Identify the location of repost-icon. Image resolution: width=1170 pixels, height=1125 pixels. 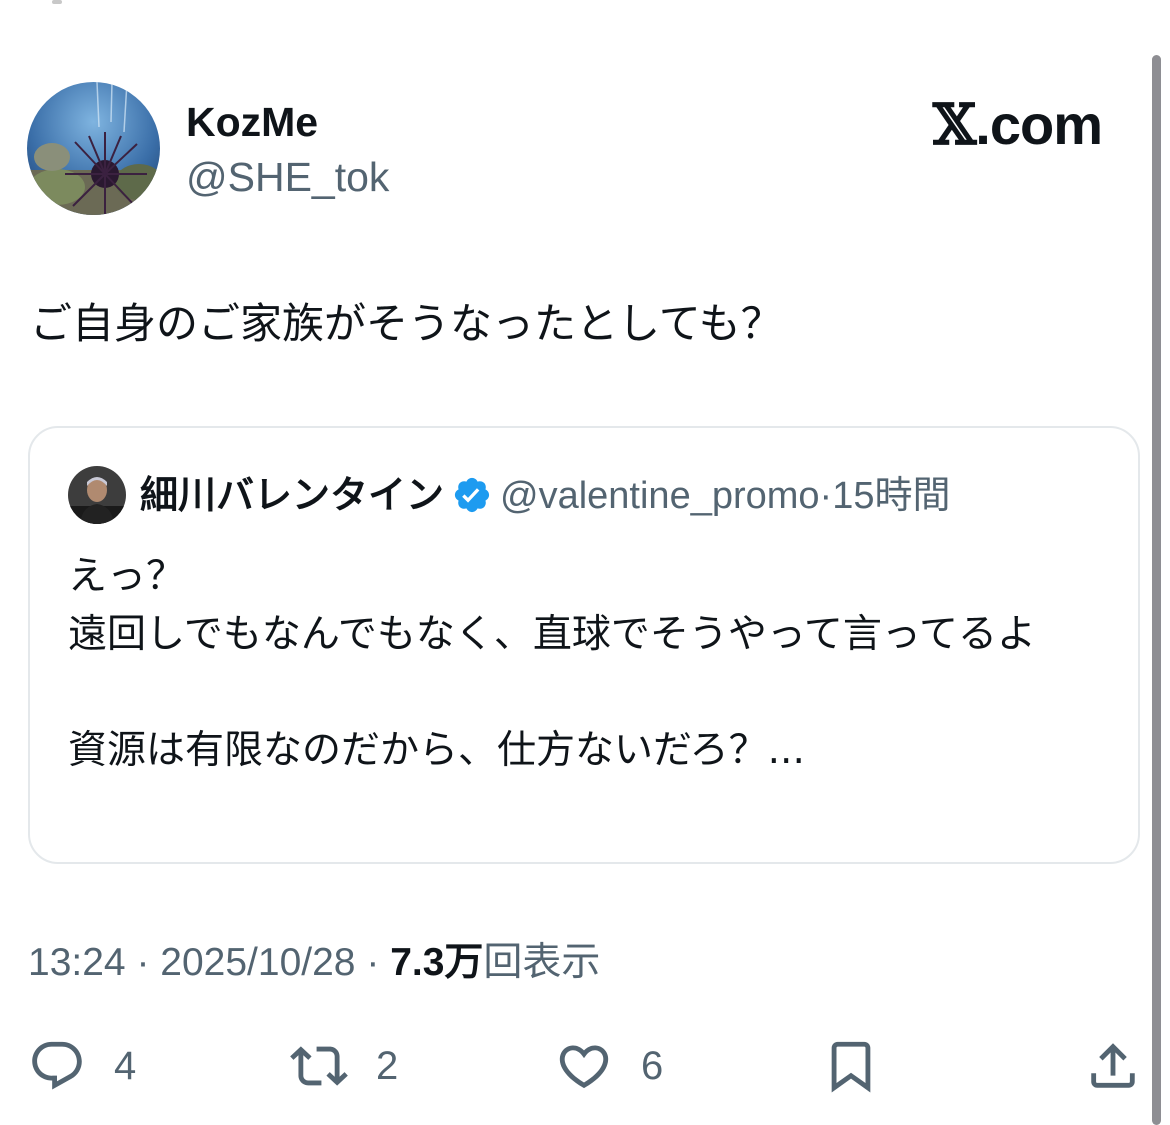
(319, 1066).